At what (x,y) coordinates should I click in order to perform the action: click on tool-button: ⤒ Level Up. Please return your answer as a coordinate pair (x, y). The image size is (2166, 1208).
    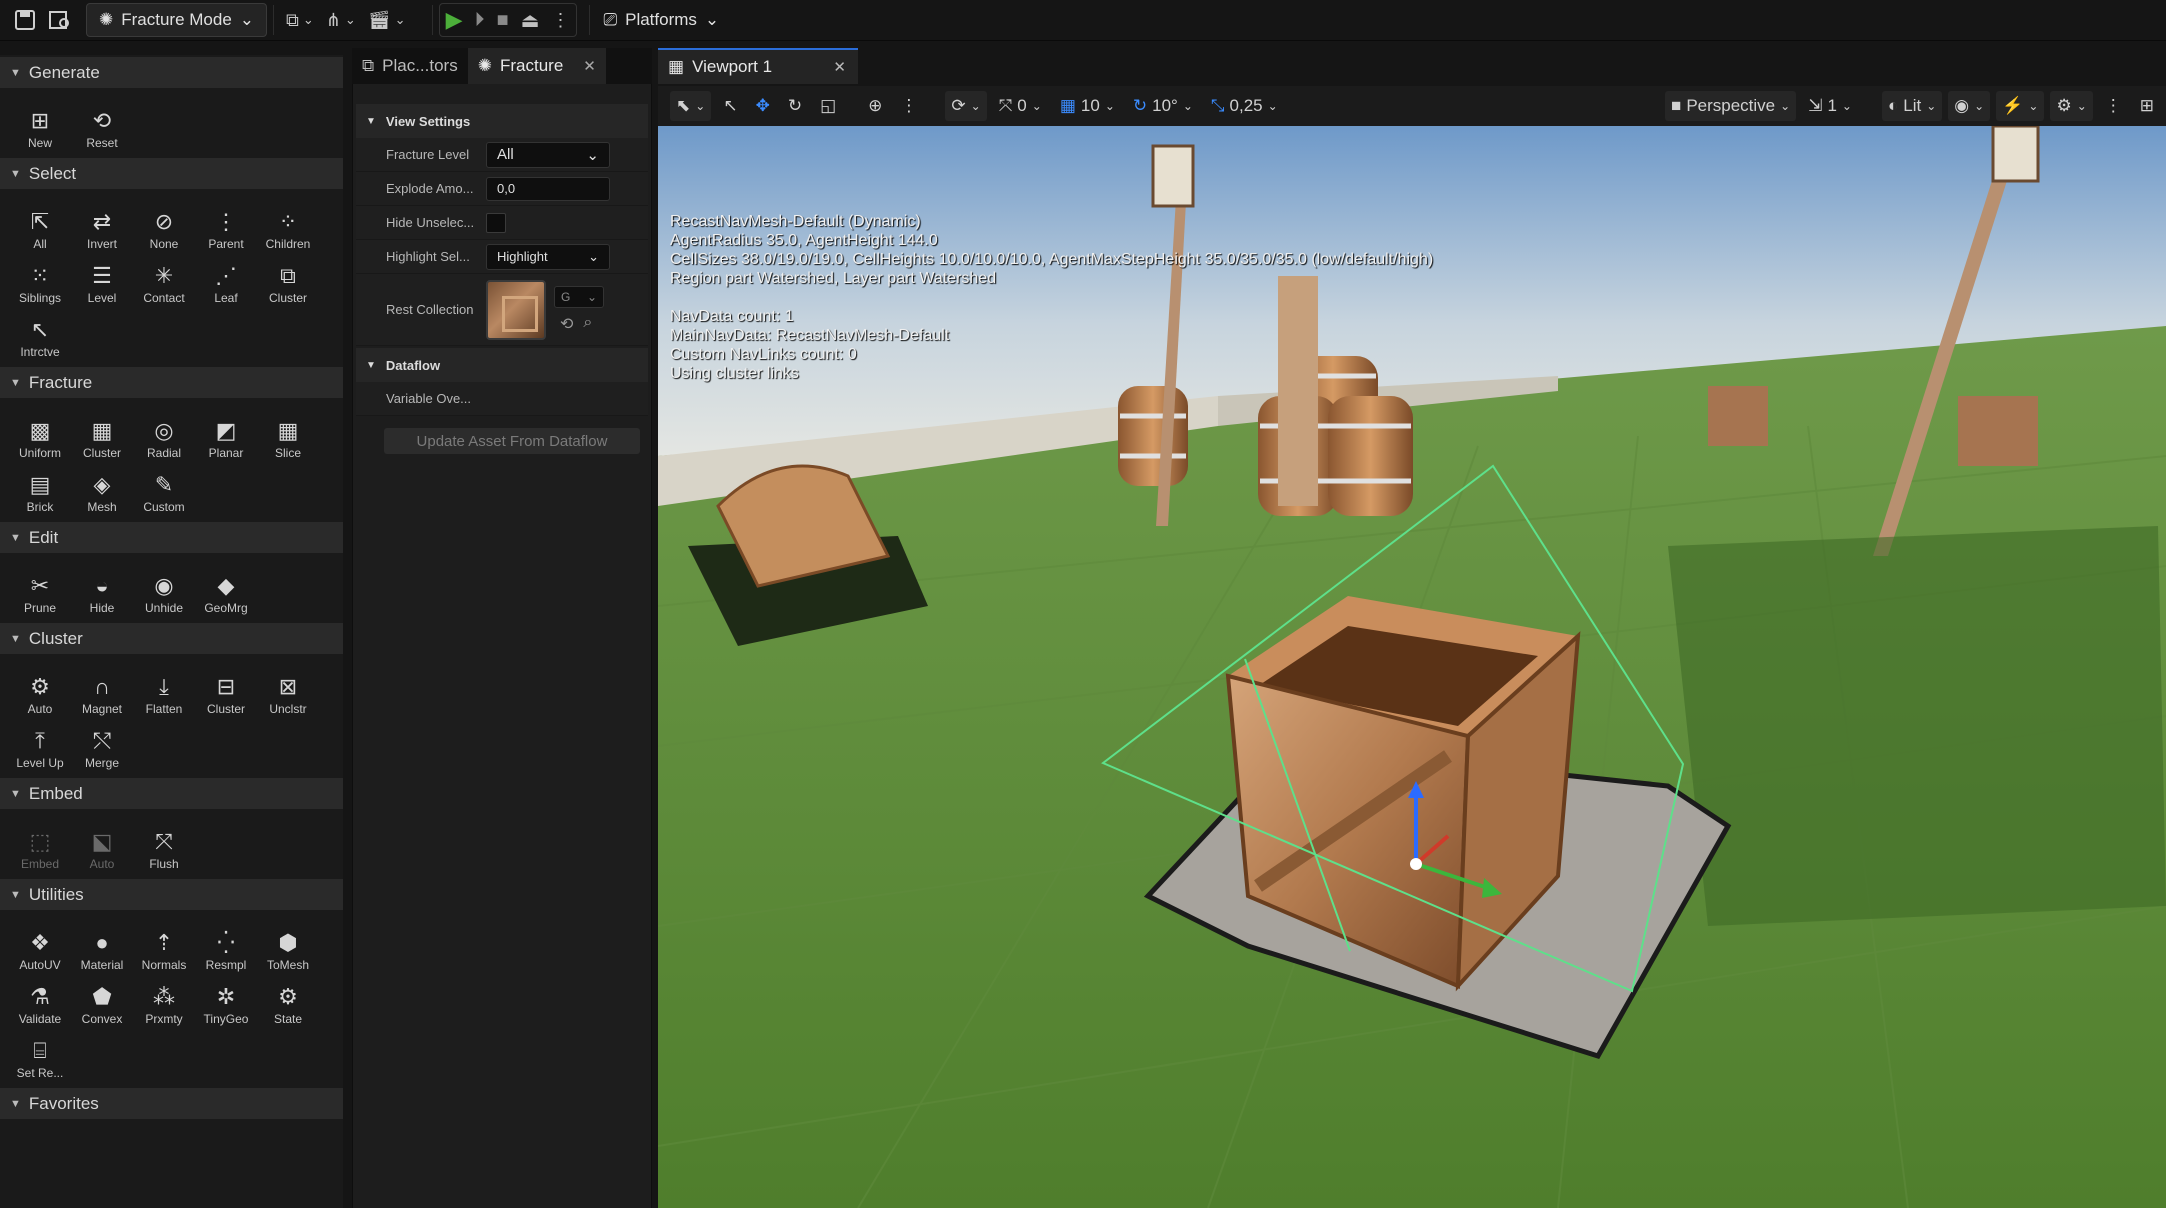
    Looking at the image, I should click on (40, 744).